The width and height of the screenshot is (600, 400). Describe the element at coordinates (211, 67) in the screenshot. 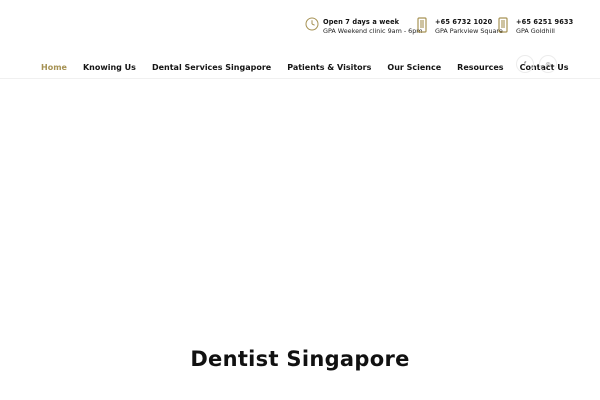

I see `nav-item-dental-services: Dental Services Singapore` at that location.